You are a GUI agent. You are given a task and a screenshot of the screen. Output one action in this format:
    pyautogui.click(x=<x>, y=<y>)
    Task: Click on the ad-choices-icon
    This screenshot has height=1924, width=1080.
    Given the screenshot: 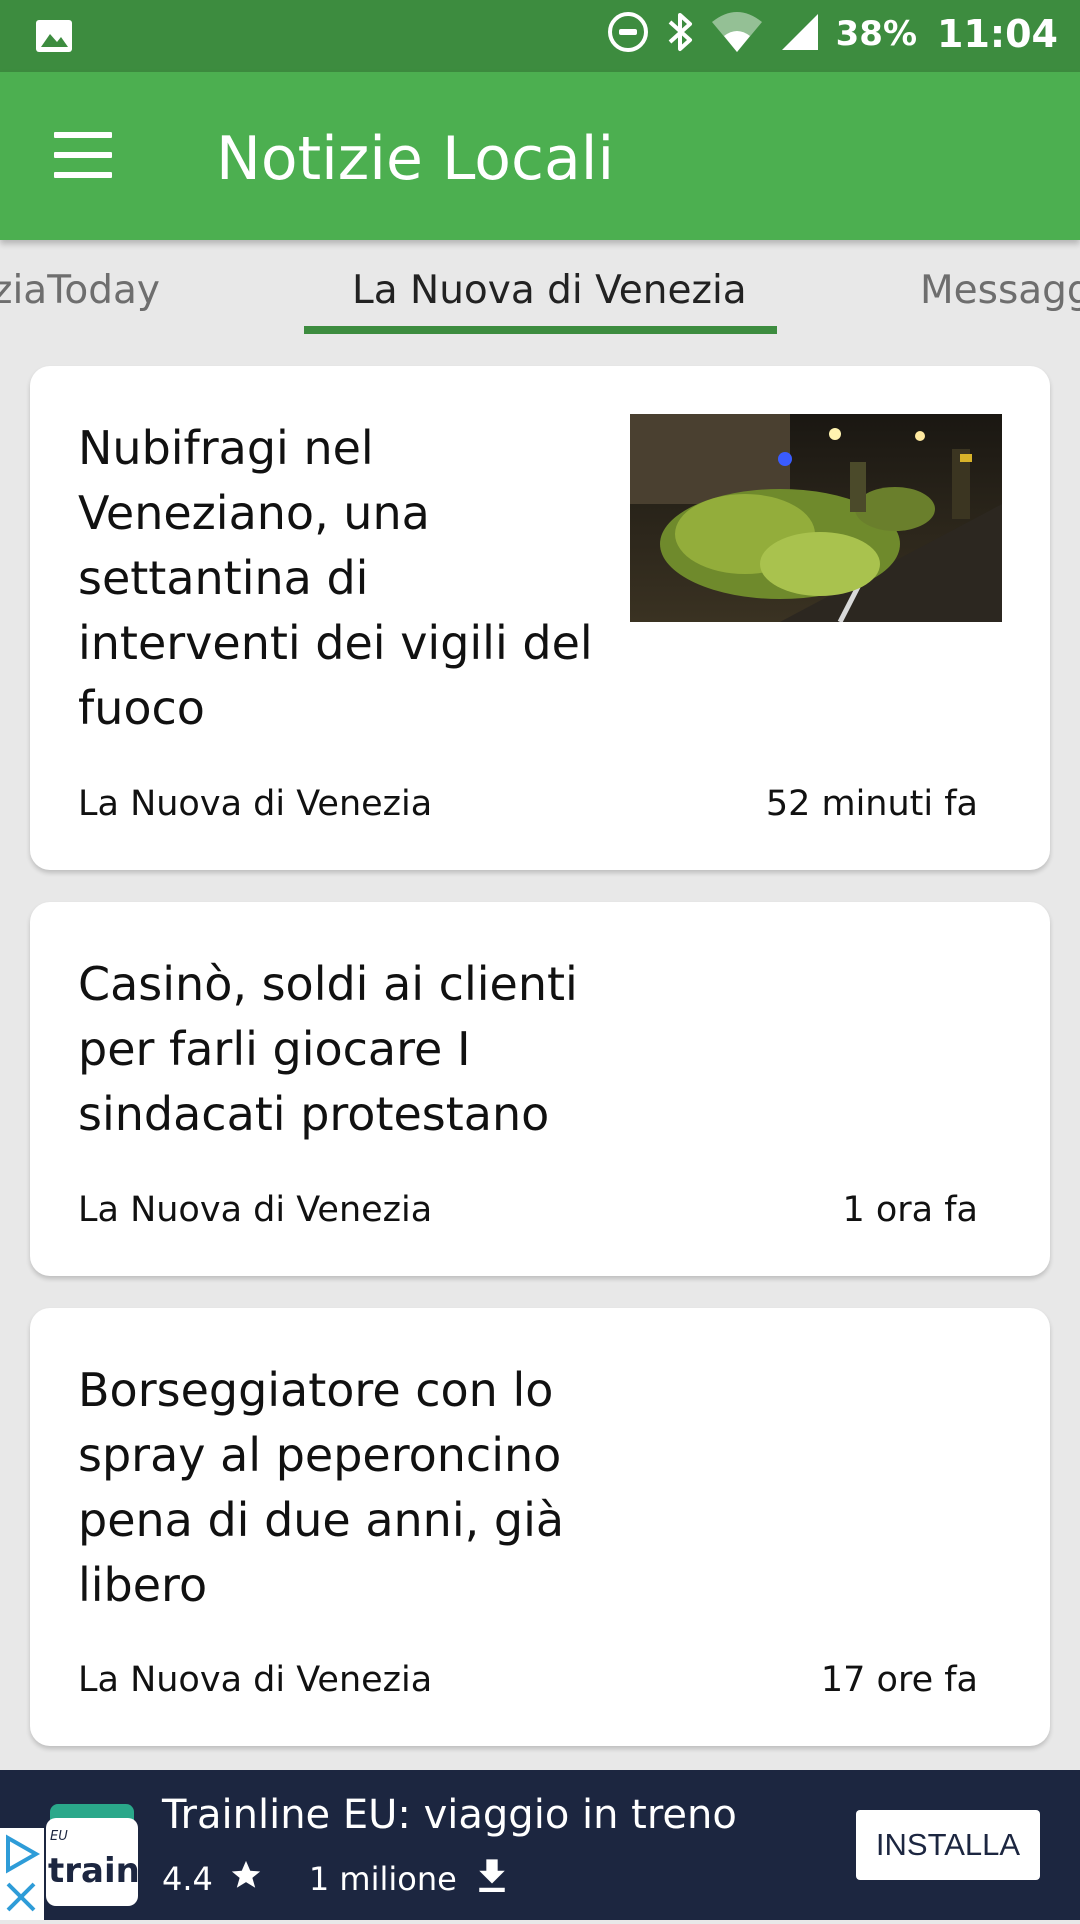 What is the action you would take?
    pyautogui.click(x=22, y=1874)
    